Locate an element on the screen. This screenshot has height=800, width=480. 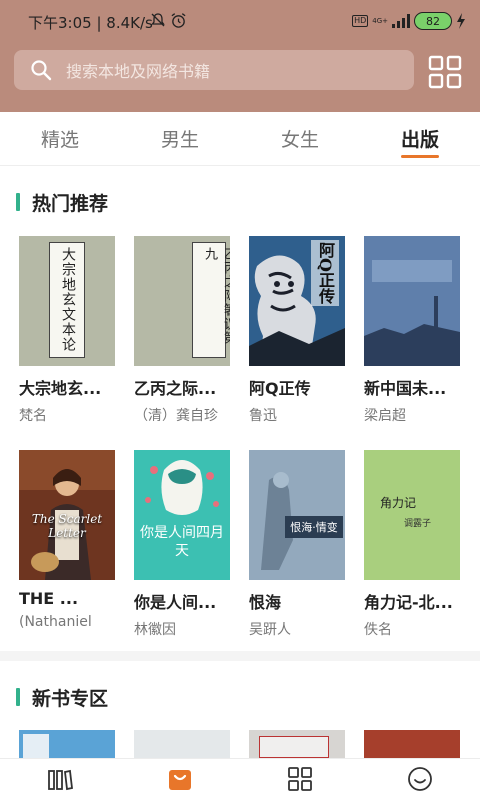
category-tabs: 精选 男生 女生 出版 is located at coordinates (240, 139).